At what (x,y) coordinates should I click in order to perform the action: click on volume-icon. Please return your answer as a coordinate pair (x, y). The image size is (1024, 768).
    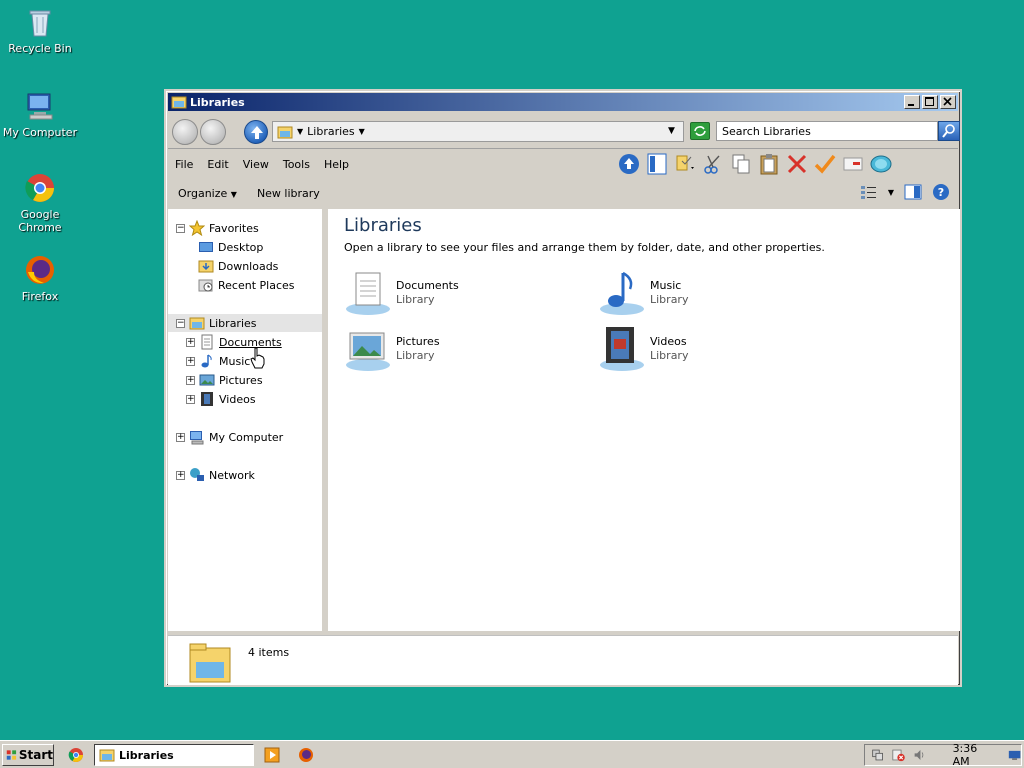
    Looking at the image, I should click on (919, 755).